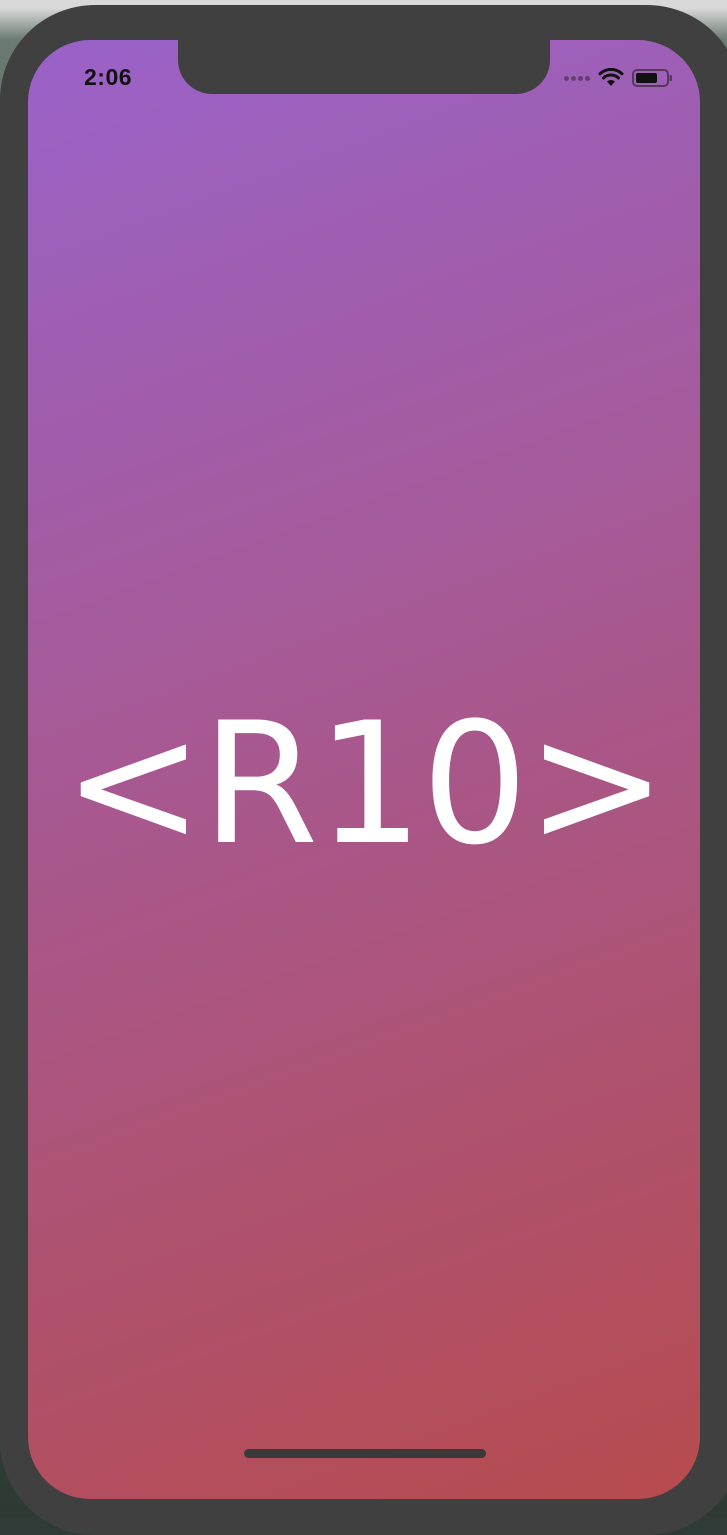 The height and width of the screenshot is (1535, 727). Describe the element at coordinates (364, 67) in the screenshot. I see `device-notch` at that location.